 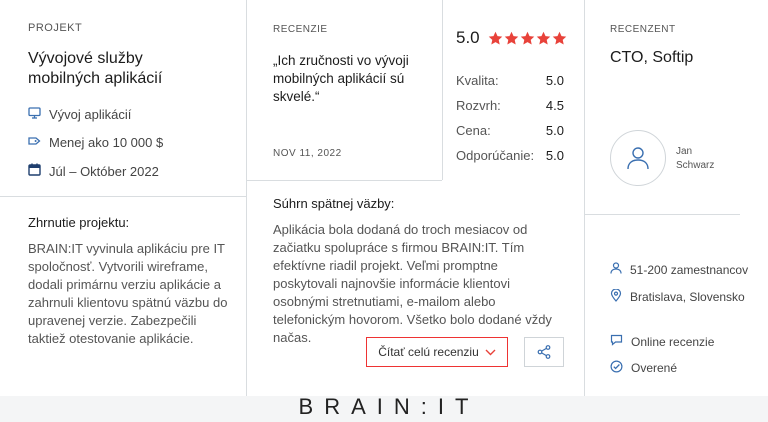 What do you see at coordinates (490, 352) in the screenshot?
I see `chevron-down-icon` at bounding box center [490, 352].